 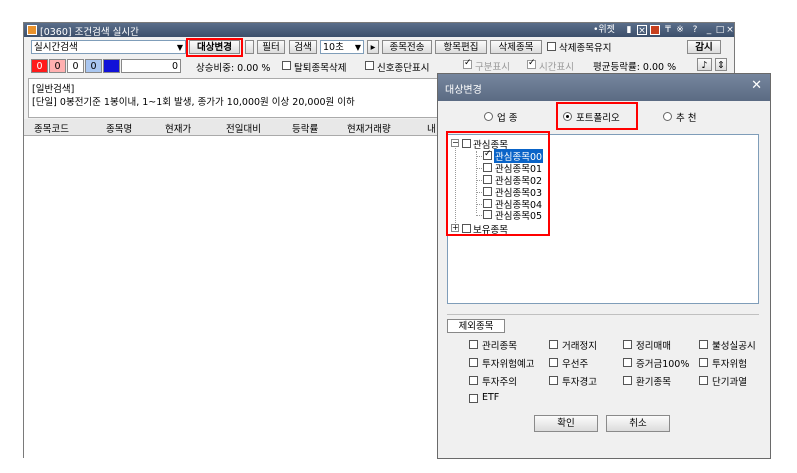 What do you see at coordinates (635, 67) in the screenshot?
I see `avg-rate: 평균등락률: 0.00 %` at bounding box center [635, 67].